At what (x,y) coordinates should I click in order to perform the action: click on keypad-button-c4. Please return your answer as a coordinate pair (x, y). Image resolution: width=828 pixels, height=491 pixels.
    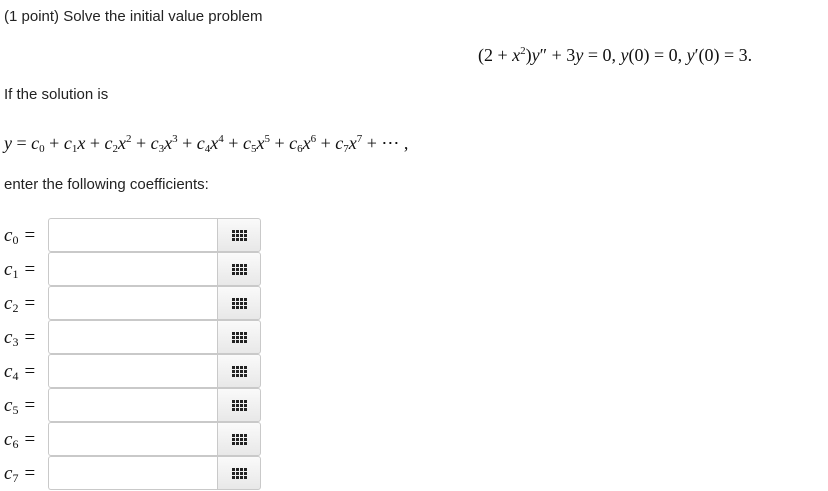
    Looking at the image, I should click on (239, 371).